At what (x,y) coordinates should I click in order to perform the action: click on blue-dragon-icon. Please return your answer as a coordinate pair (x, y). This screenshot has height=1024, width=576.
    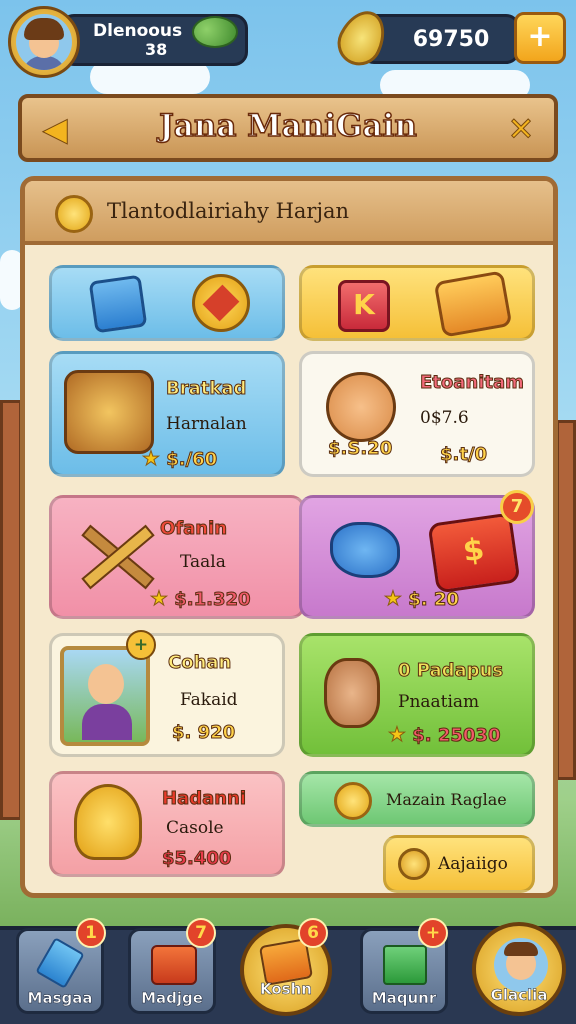
    Looking at the image, I should click on (365, 550).